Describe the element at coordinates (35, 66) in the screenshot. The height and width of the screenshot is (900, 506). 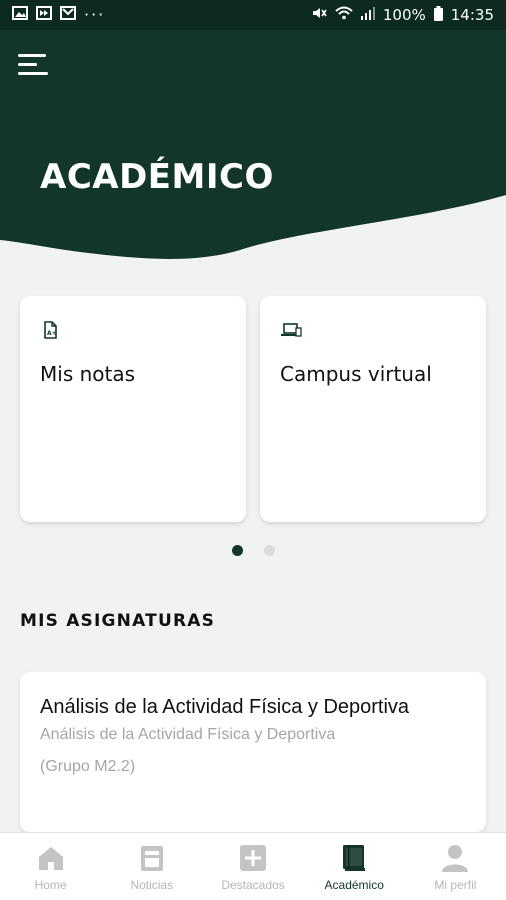
I see `menu-icon` at that location.